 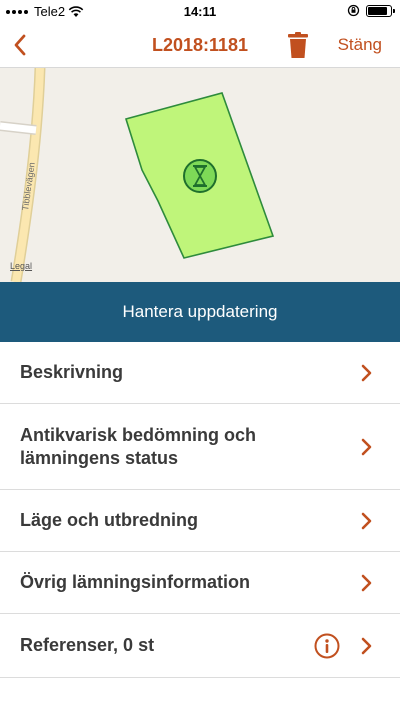 What do you see at coordinates (200, 646) in the screenshot?
I see `menu-item-references: Referenser, 0 st` at bounding box center [200, 646].